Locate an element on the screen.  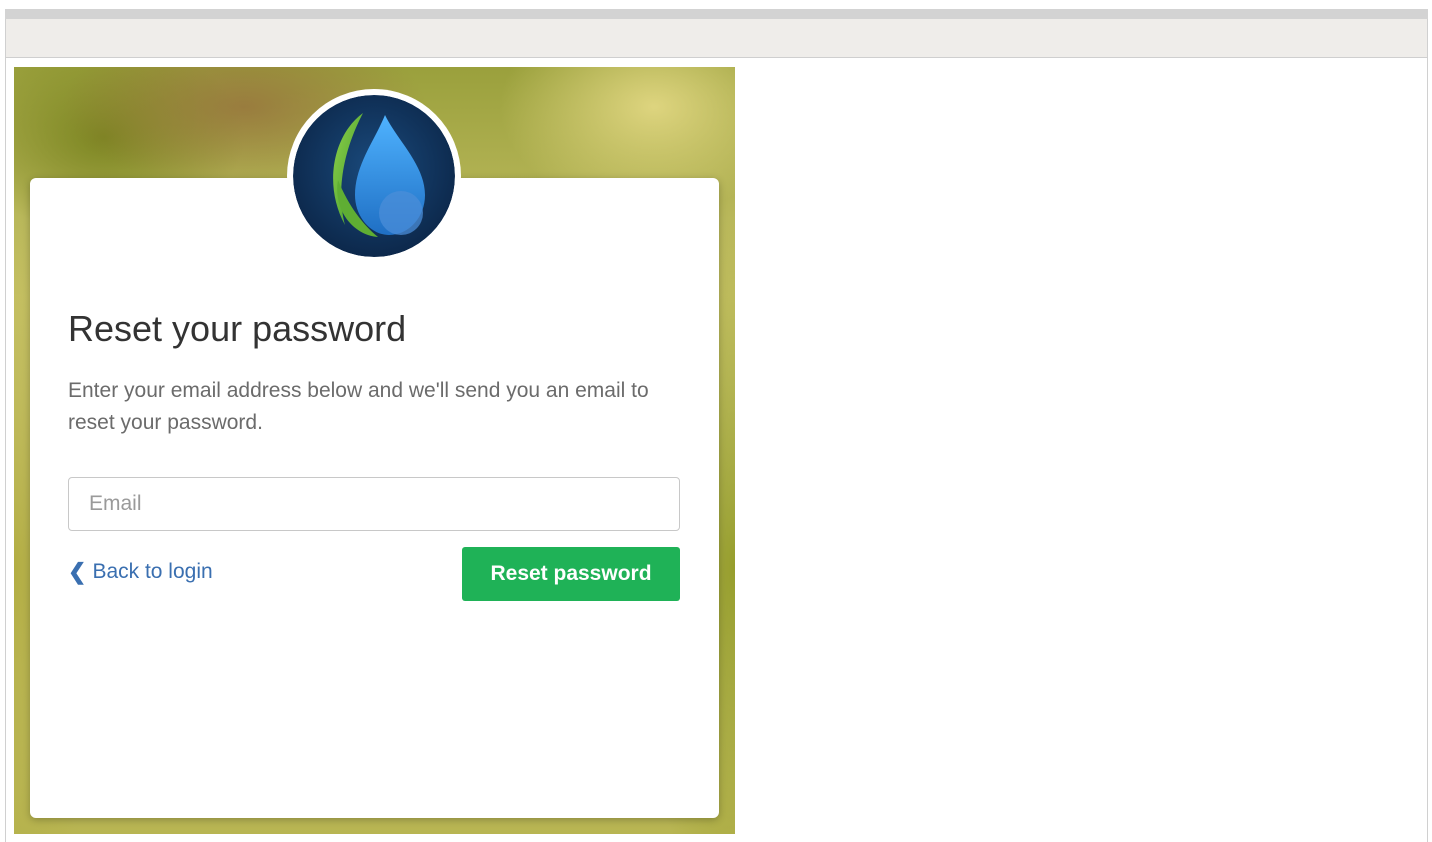
chevron-left-icon: ❮ is located at coordinates (77, 571).